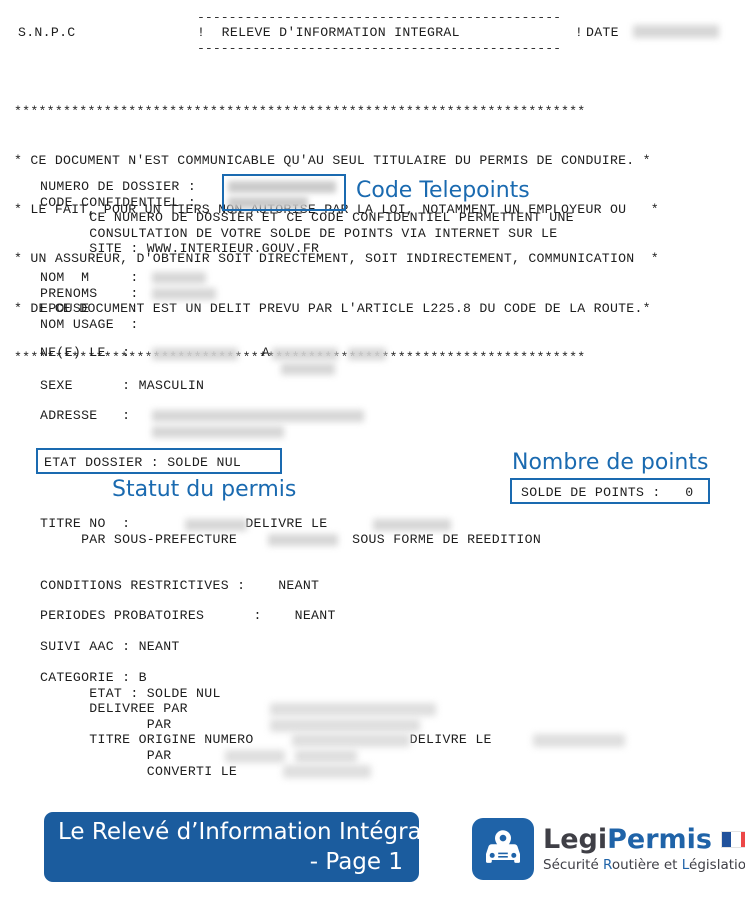 The height and width of the screenshot is (901, 745). Describe the element at coordinates (412, 525) in the screenshot. I see `redacted-titre-delivre-le` at that location.